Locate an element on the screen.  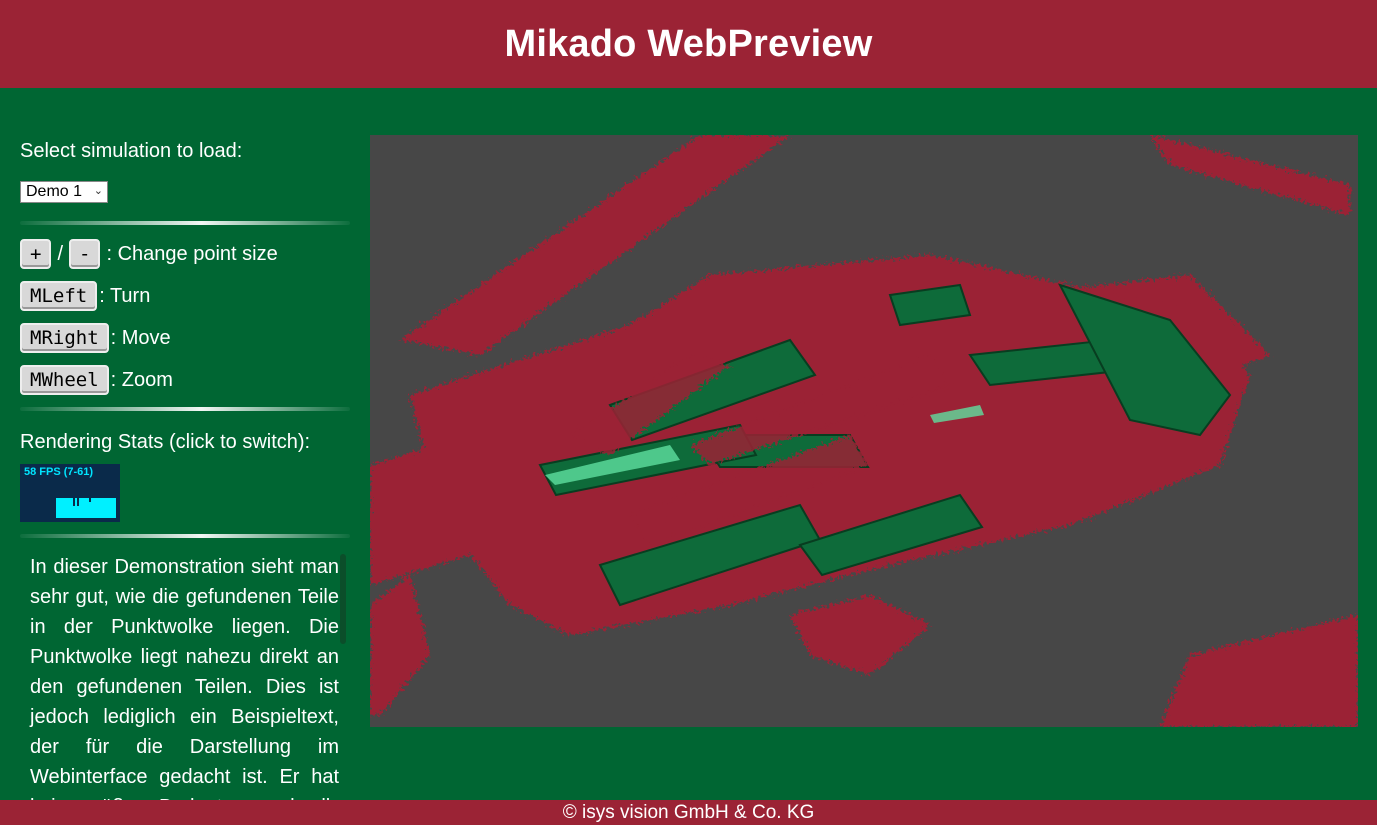
control-turn: MLeft : Turn is located at coordinates (185, 296).